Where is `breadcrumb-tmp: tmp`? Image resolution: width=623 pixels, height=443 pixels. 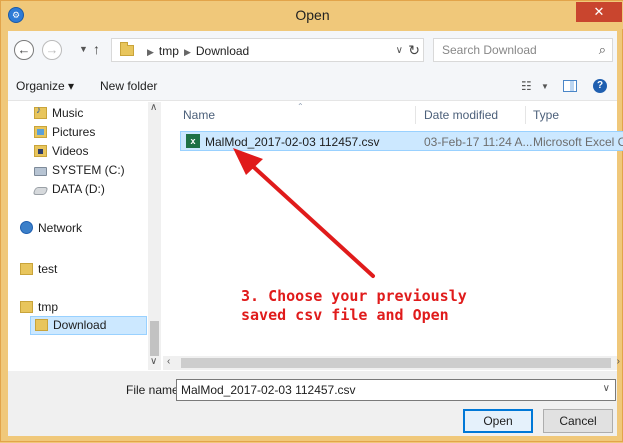 breadcrumb-tmp: tmp is located at coordinates (169, 51).